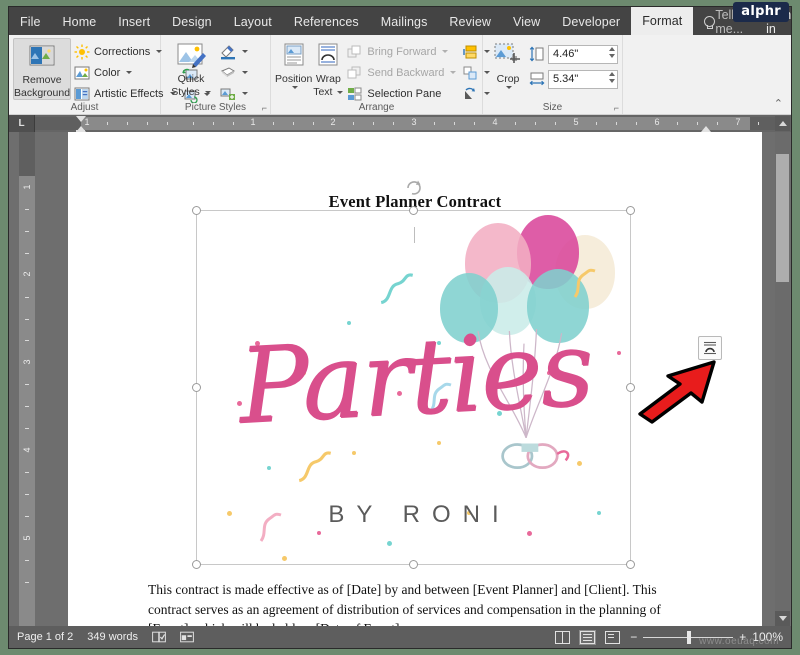 The image size is (800, 655). I want to click on picture-styles-dialog-launcher: ⌐, so click(264, 108).